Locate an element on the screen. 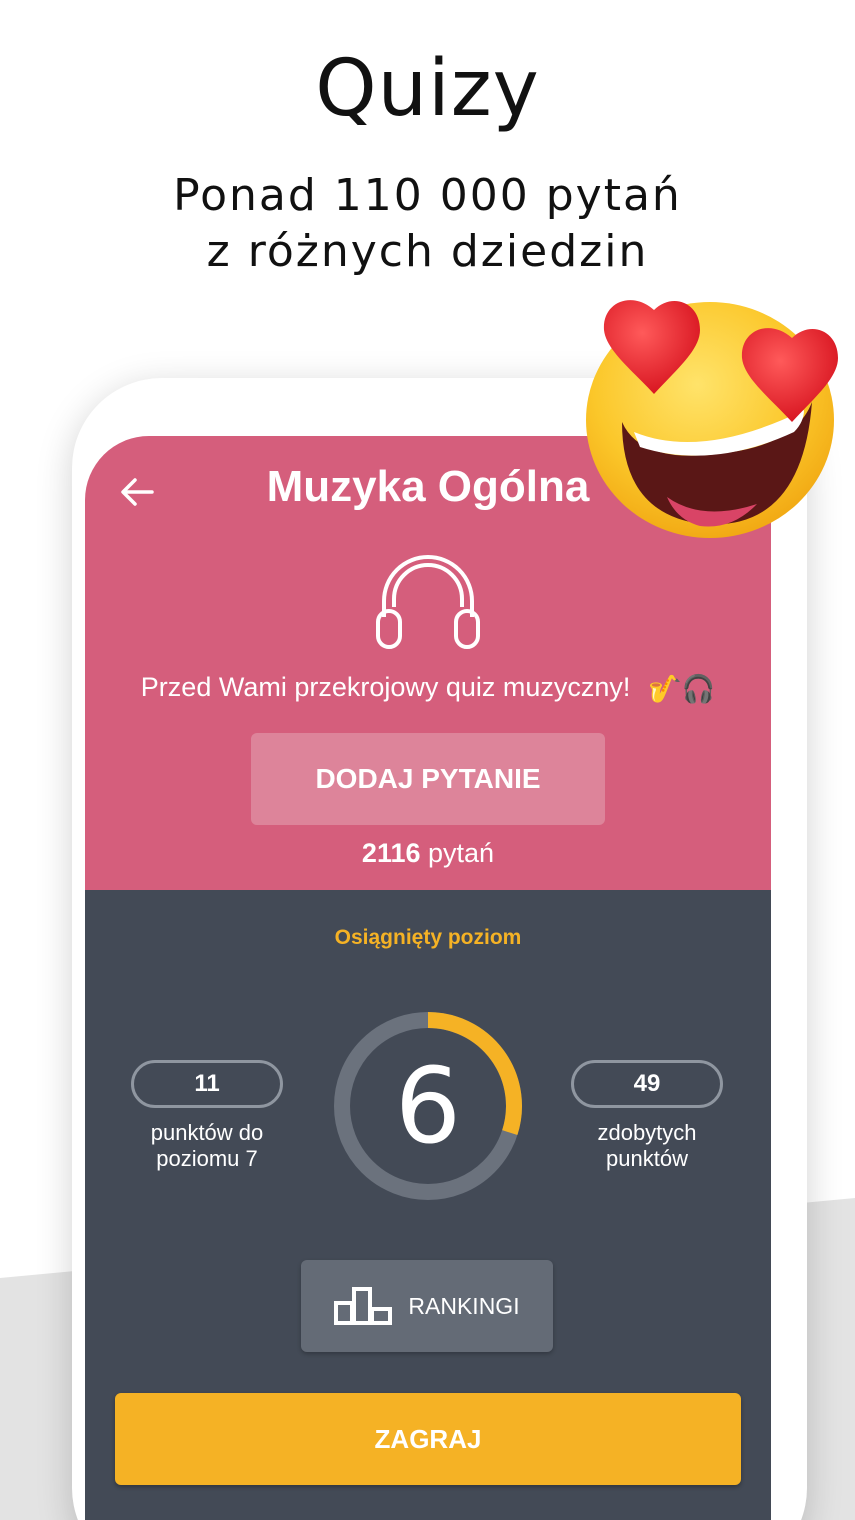 The image size is (855, 1520). play-button: ZAGRAJ is located at coordinates (428, 1439).